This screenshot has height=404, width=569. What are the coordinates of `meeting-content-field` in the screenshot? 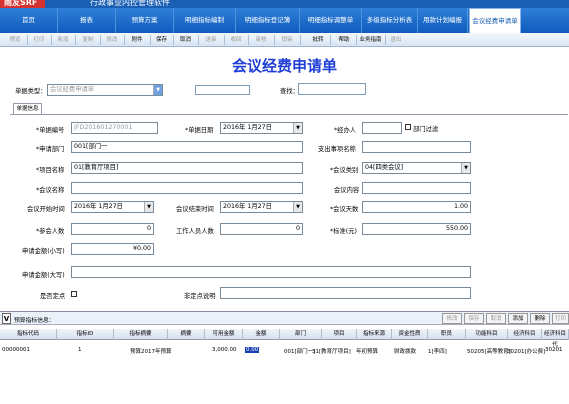 It's located at (416, 188).